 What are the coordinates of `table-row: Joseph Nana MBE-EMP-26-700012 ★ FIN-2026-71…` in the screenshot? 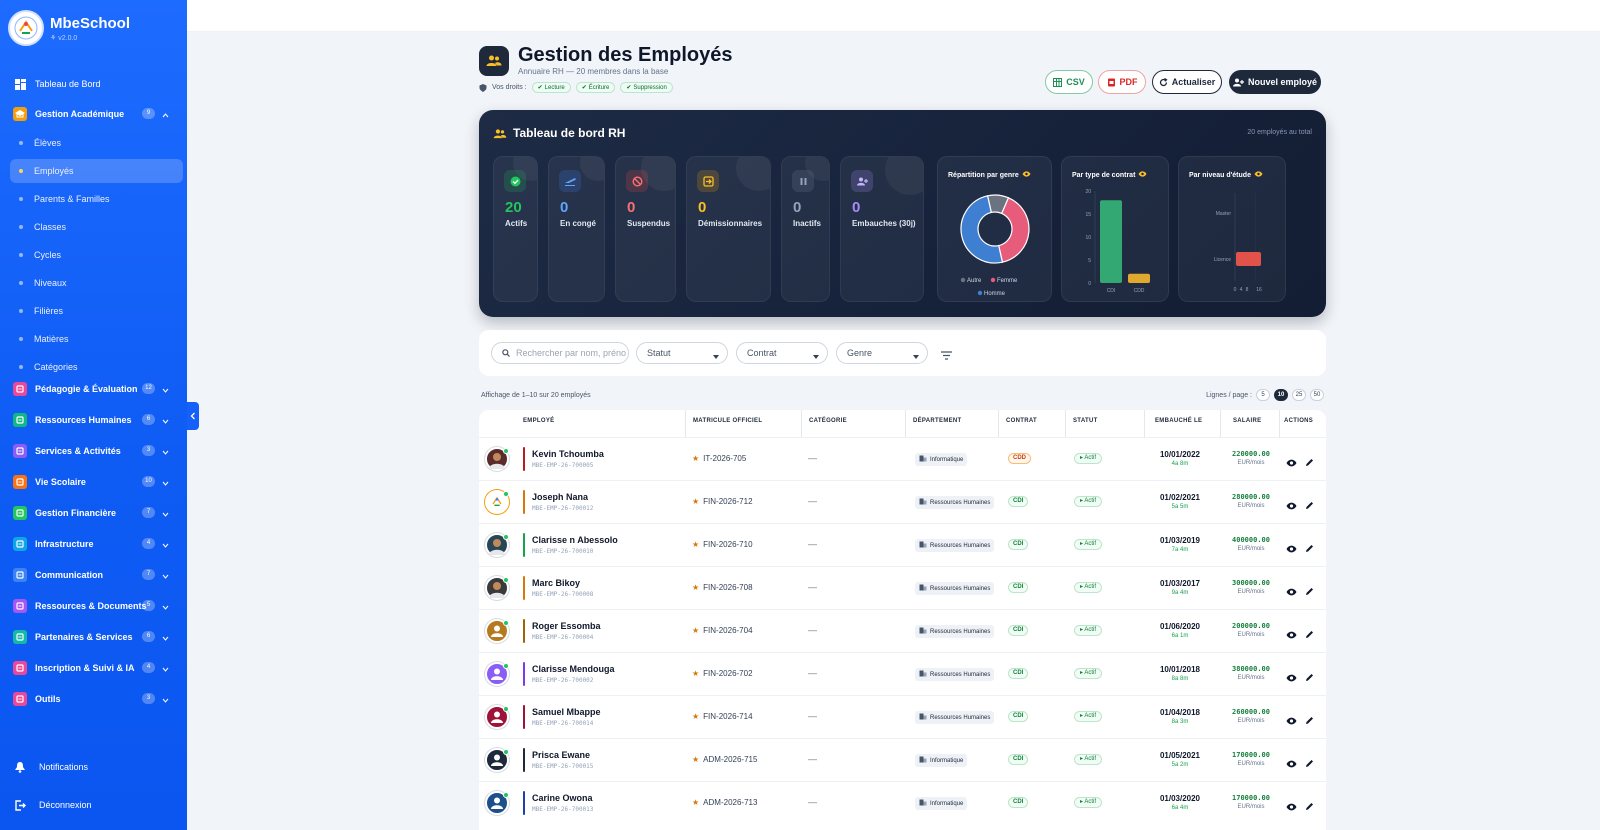 It's located at (902, 501).